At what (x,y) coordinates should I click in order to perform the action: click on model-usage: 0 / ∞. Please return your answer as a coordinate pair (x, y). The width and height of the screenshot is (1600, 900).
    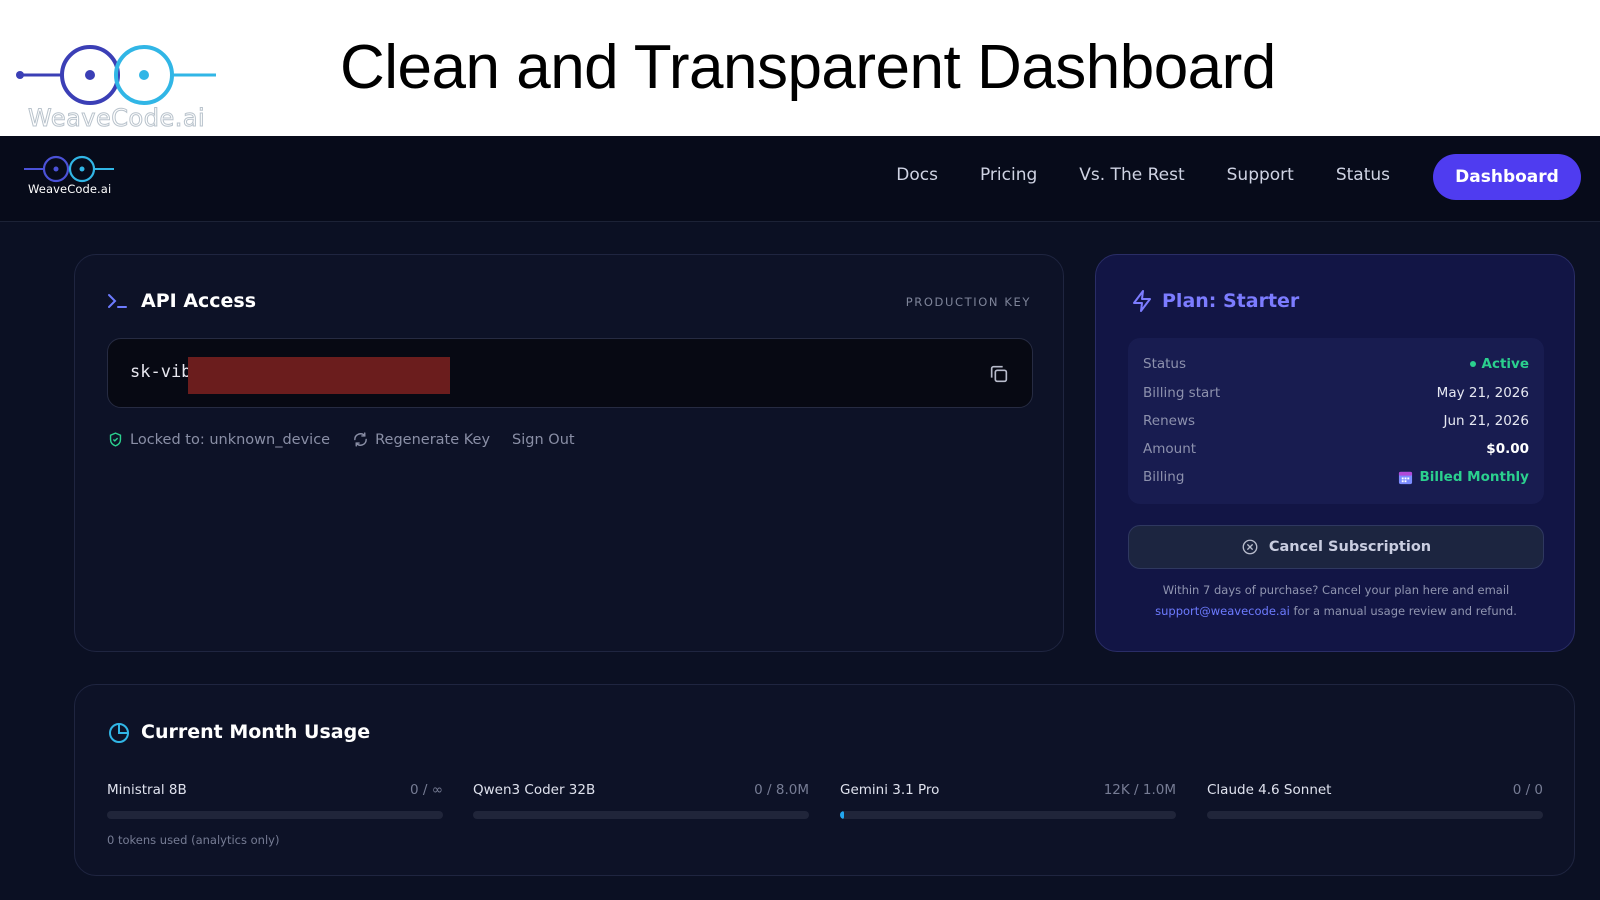
    Looking at the image, I should click on (426, 790).